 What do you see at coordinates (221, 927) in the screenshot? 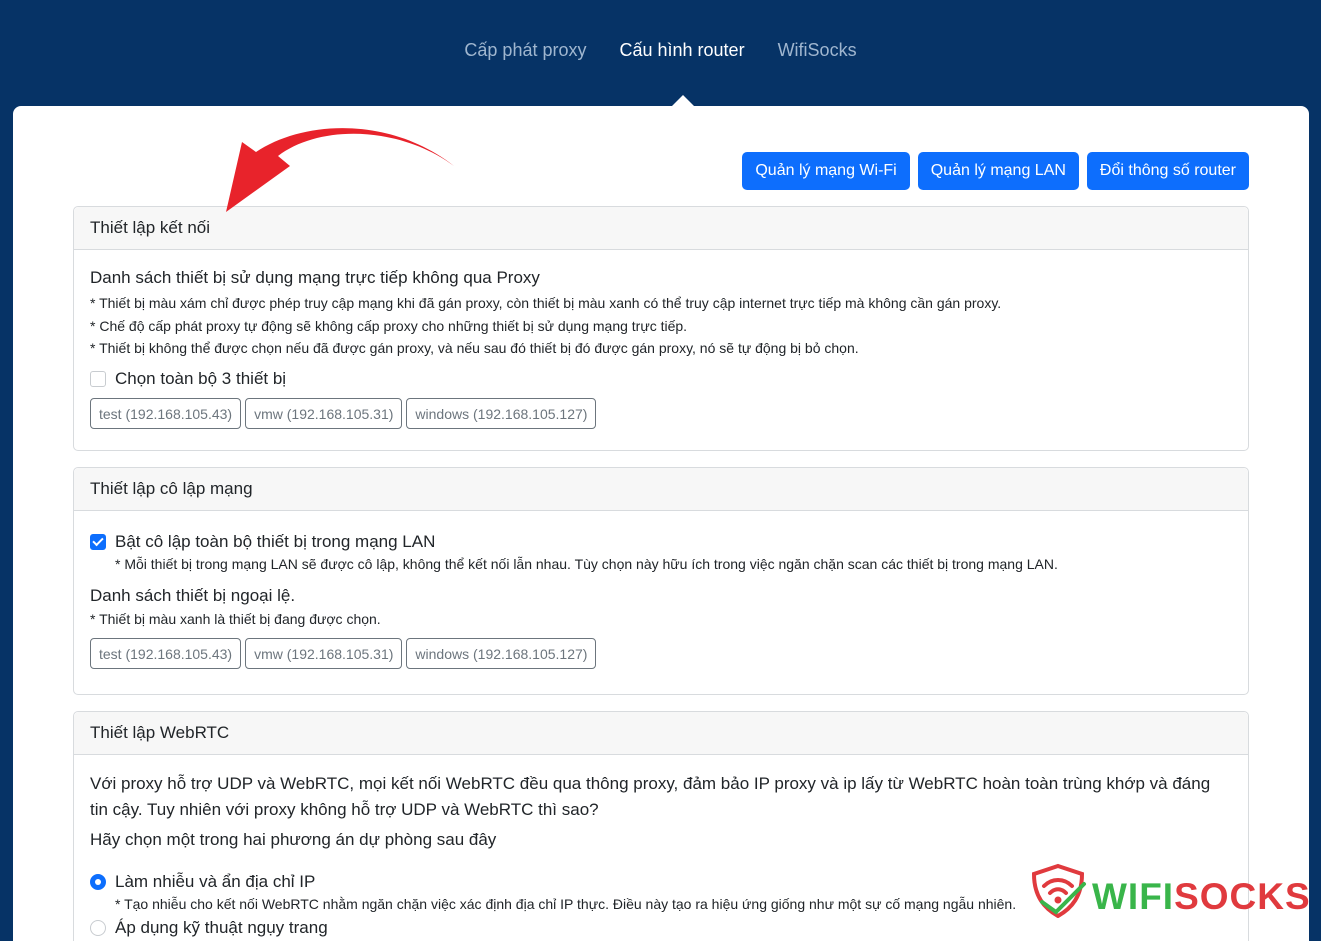
I see `option-disguise-label: Áp dụng kỹ thuật ngụy trang` at bounding box center [221, 927].